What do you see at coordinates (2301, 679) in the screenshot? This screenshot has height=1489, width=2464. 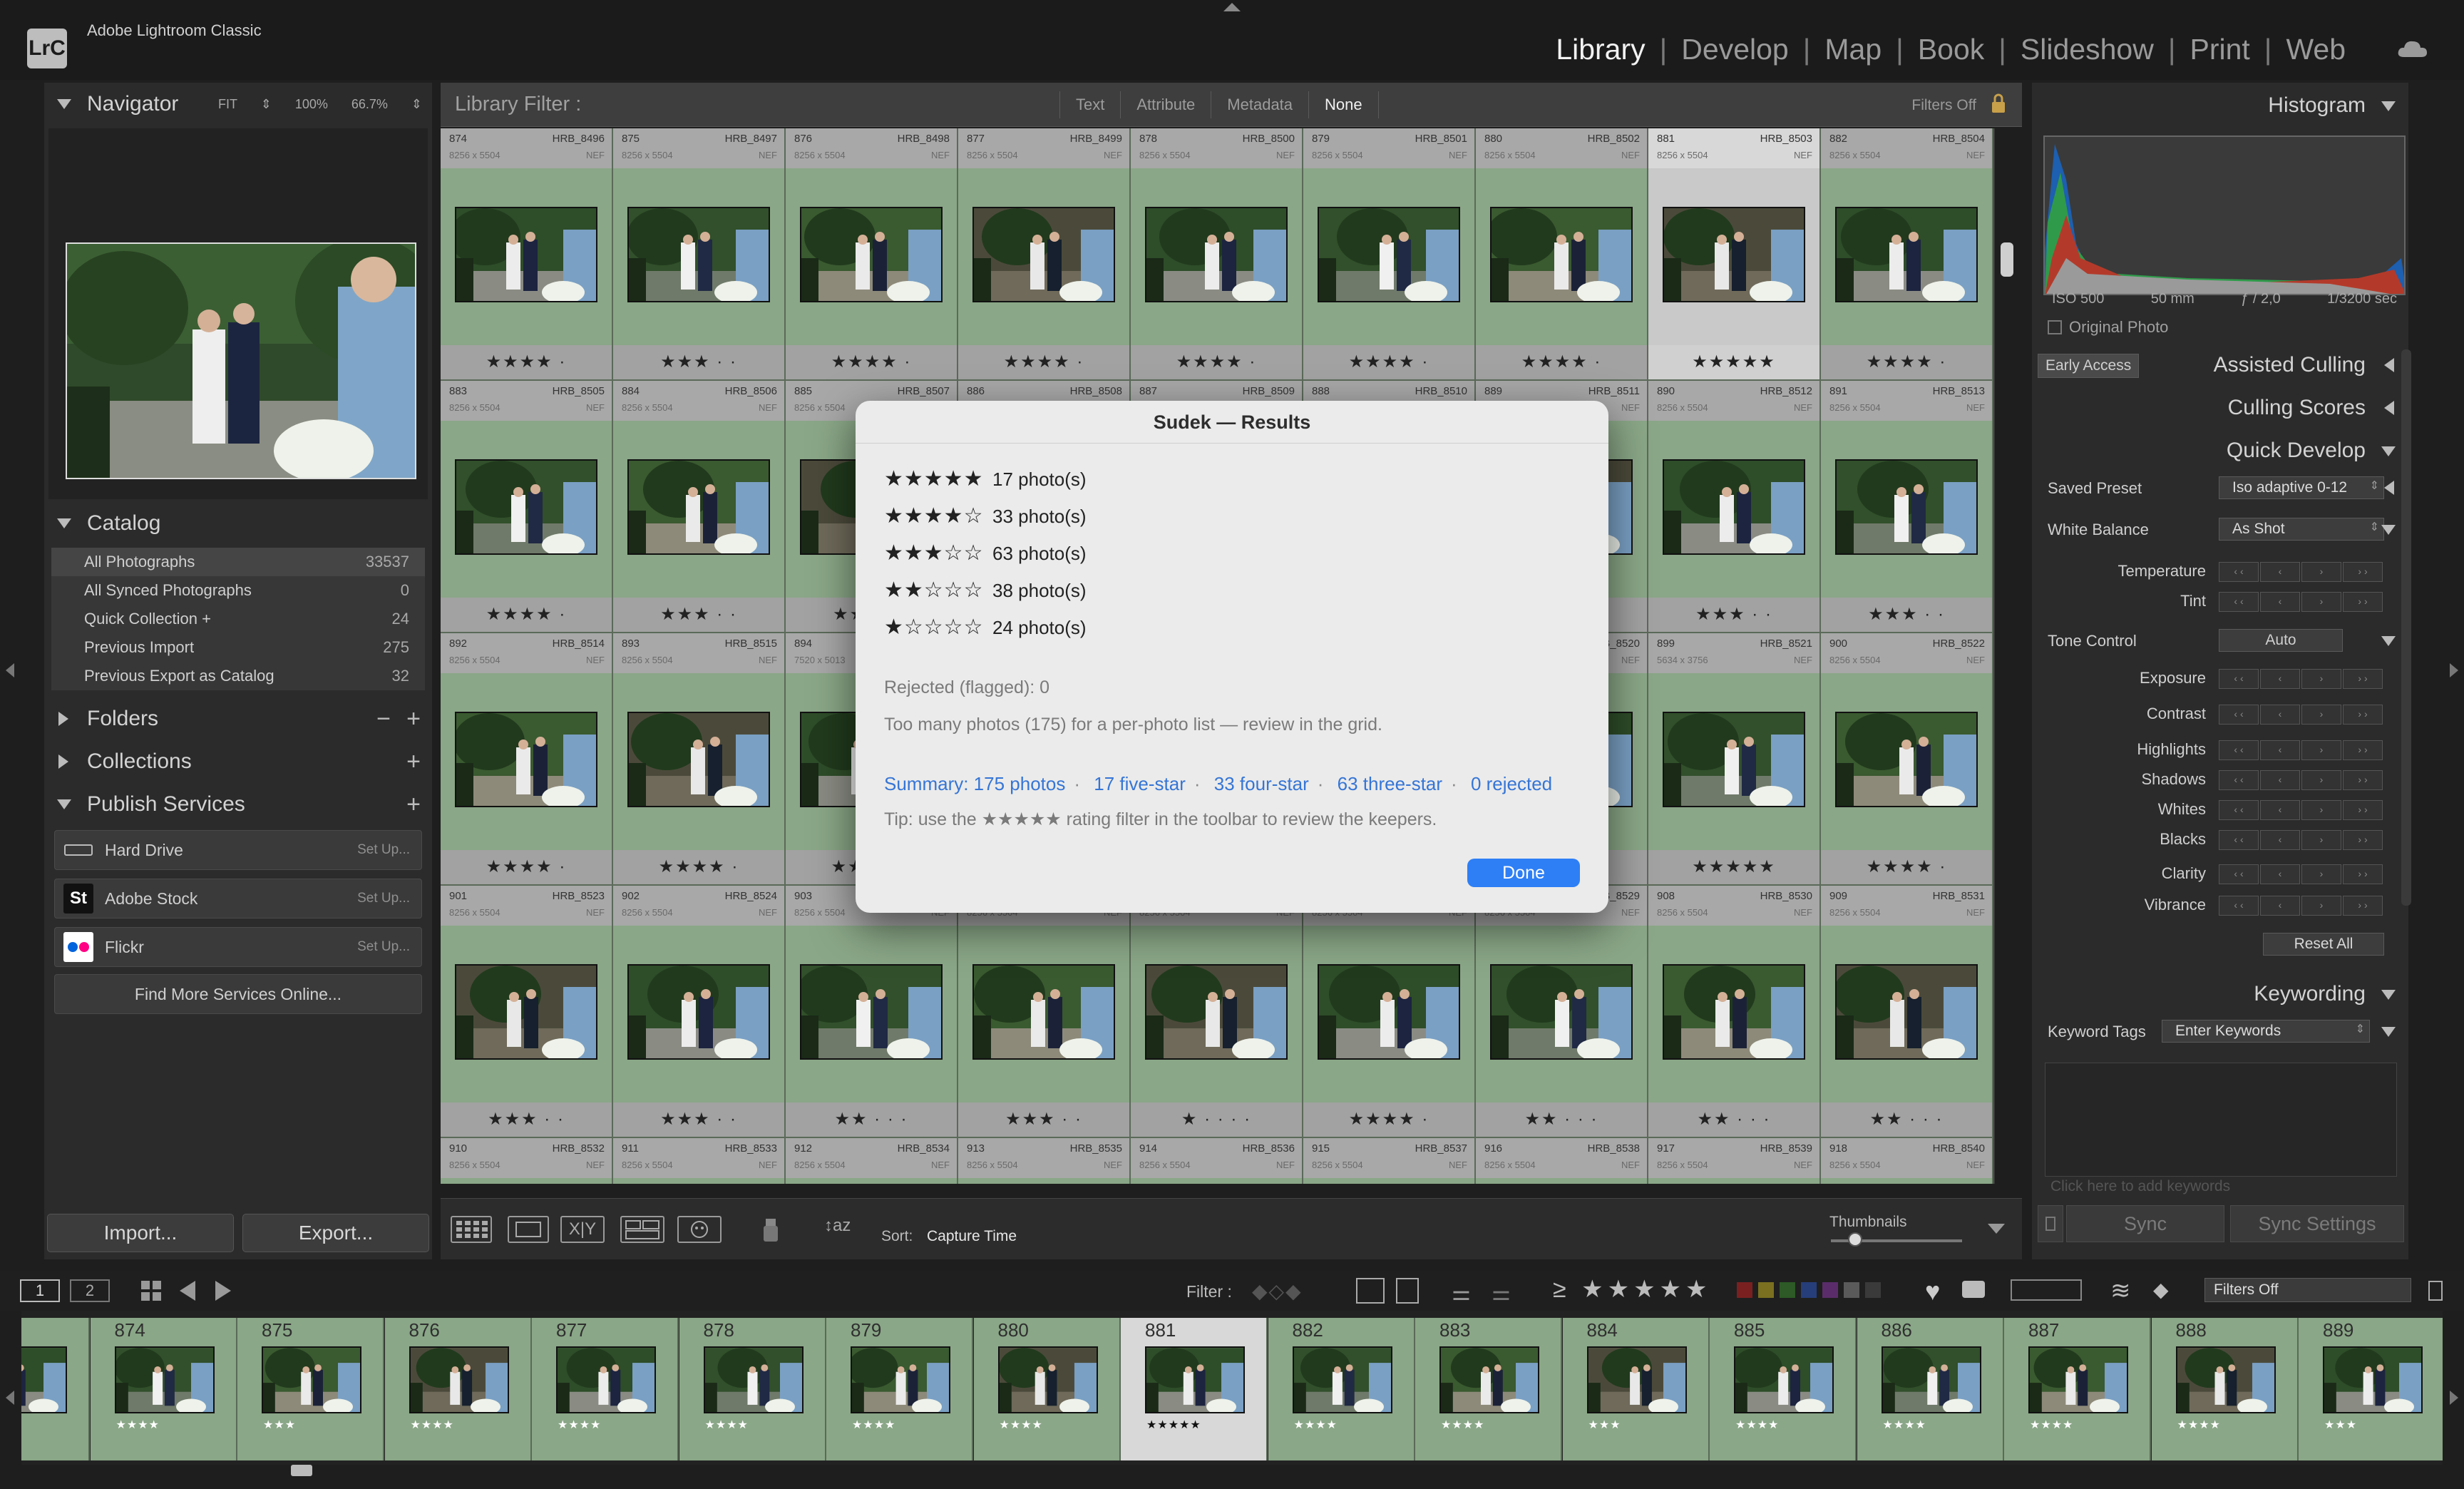 I see `exposure-adjust-buttons: ‹ ‹ ‹ › › ›` at bounding box center [2301, 679].